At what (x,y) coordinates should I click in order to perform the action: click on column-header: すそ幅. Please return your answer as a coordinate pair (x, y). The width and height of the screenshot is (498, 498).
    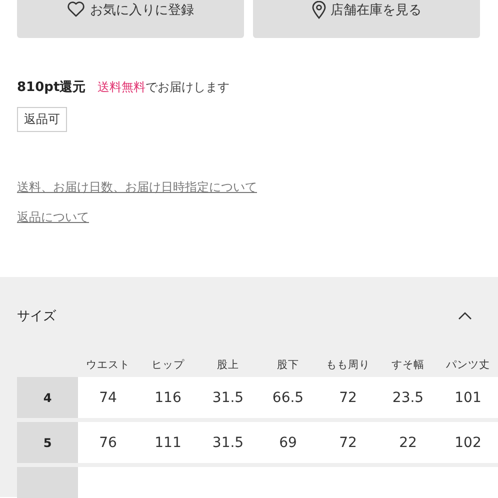
    Looking at the image, I should click on (408, 365).